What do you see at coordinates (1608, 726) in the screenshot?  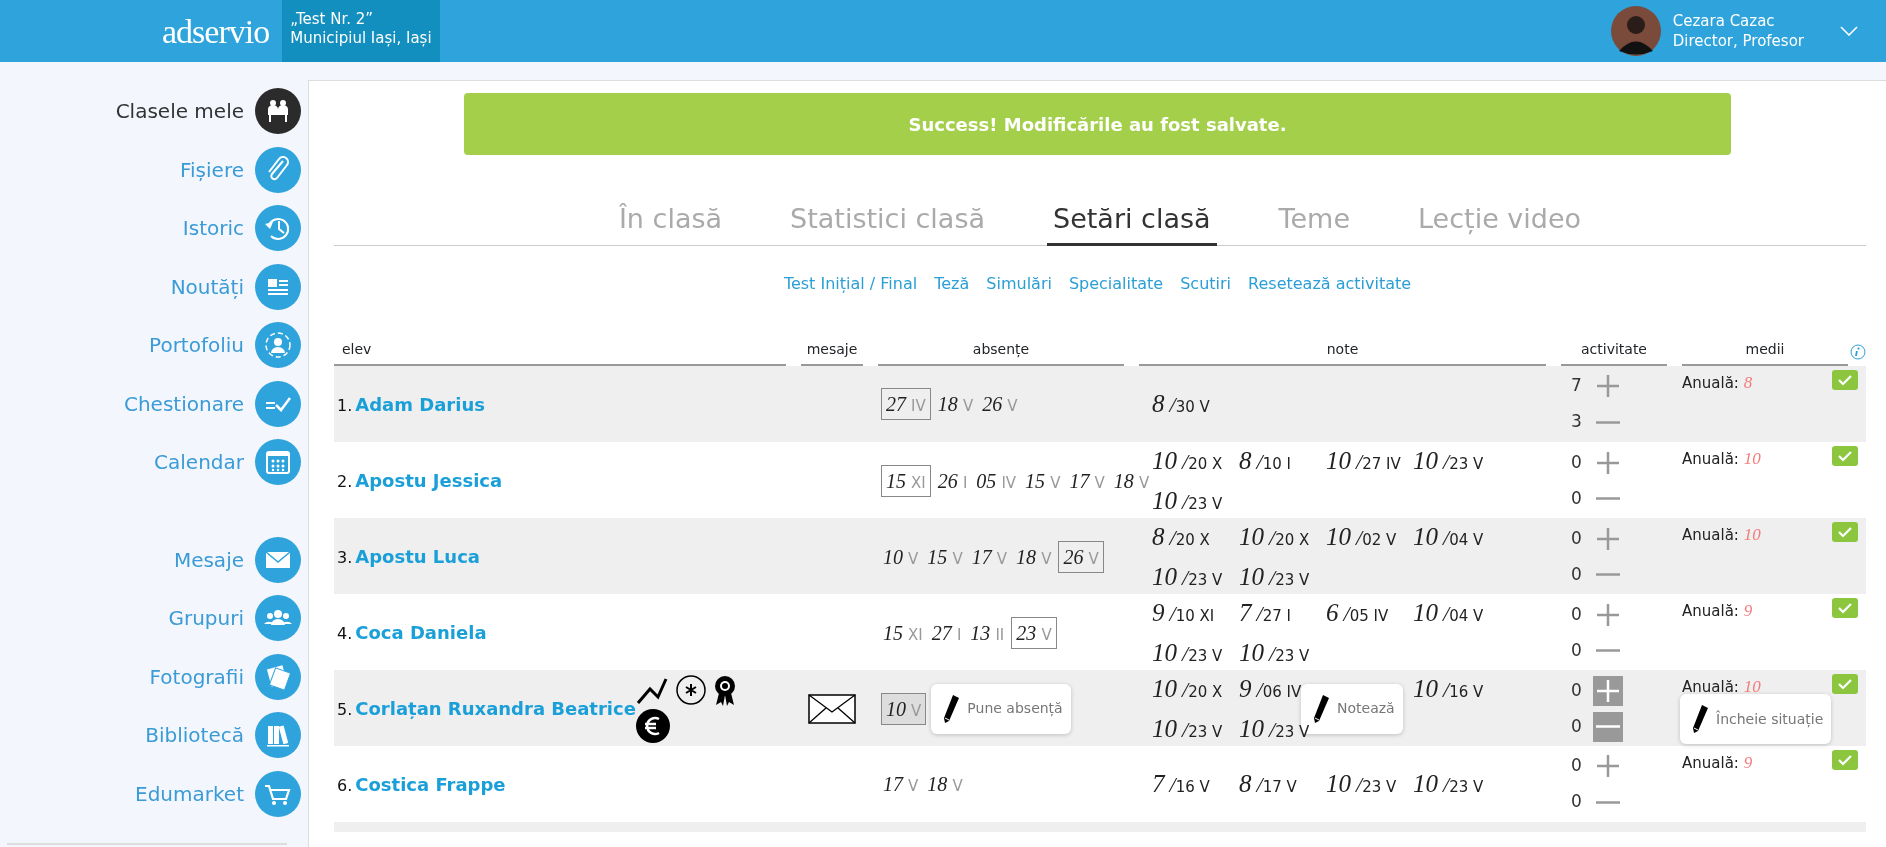 I see `minus-button` at bounding box center [1608, 726].